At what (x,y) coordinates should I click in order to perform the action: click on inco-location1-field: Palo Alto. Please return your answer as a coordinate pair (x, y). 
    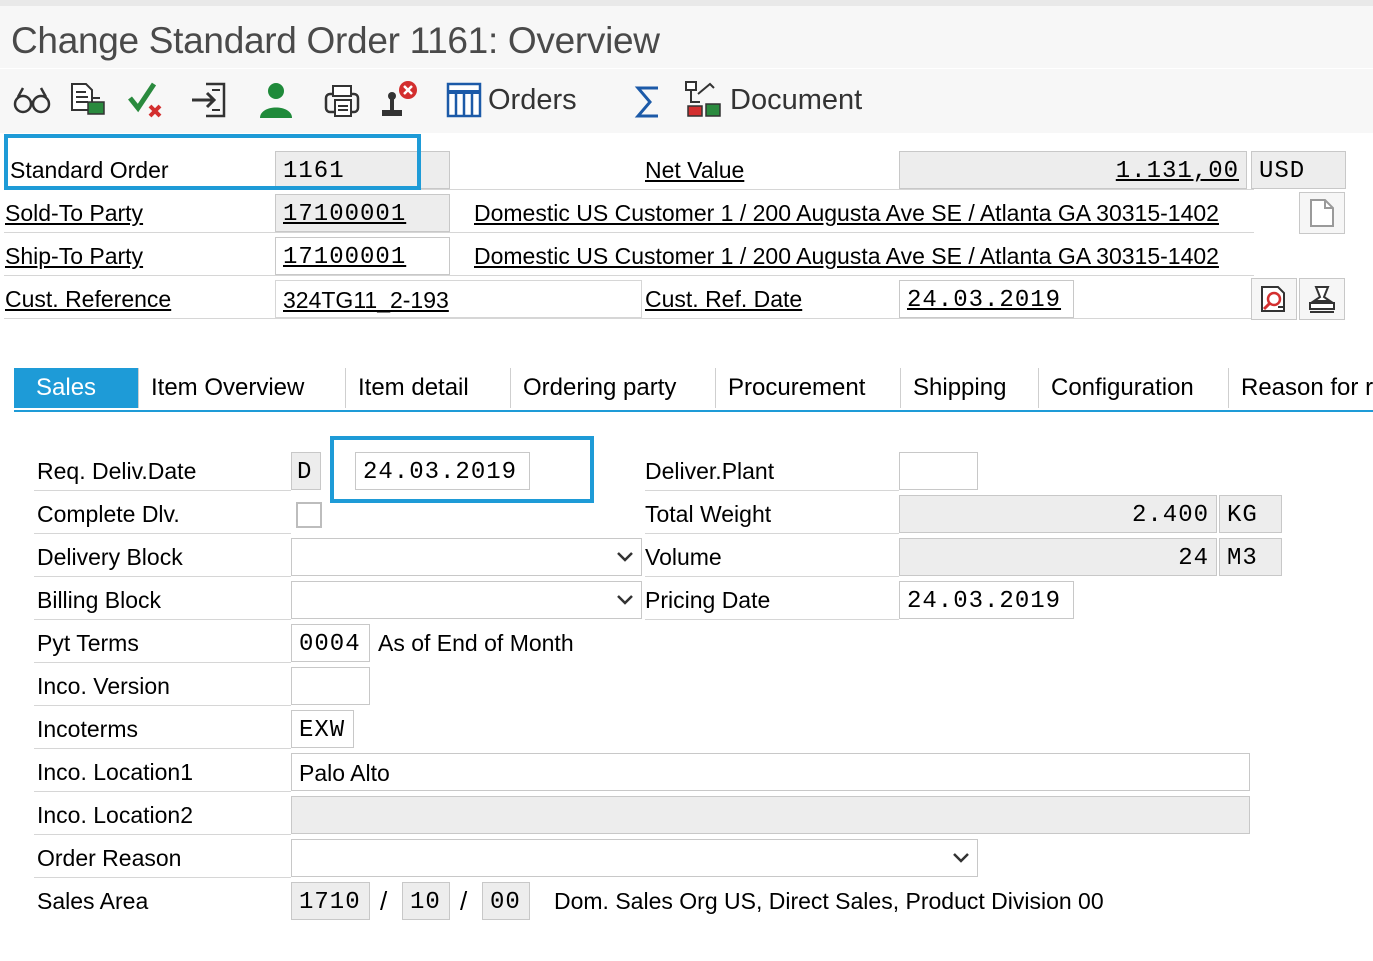
    Looking at the image, I should click on (770, 772).